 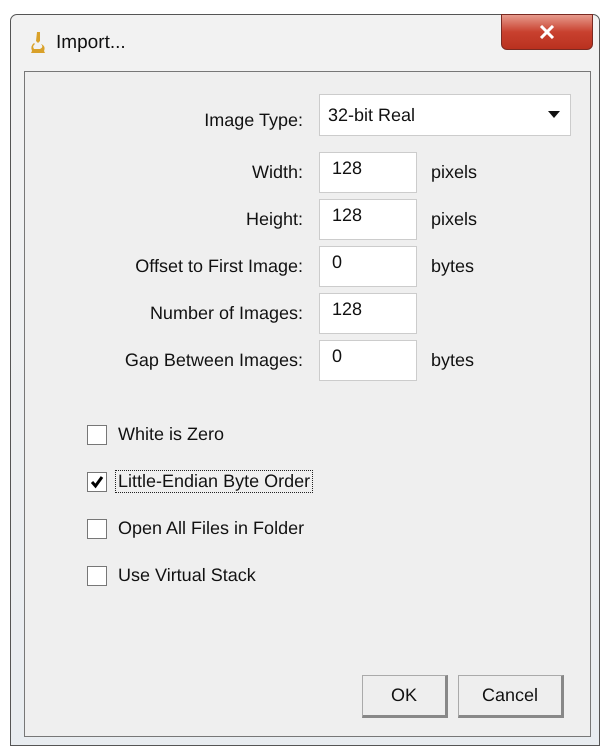 I want to click on close-icon, so click(x=547, y=32).